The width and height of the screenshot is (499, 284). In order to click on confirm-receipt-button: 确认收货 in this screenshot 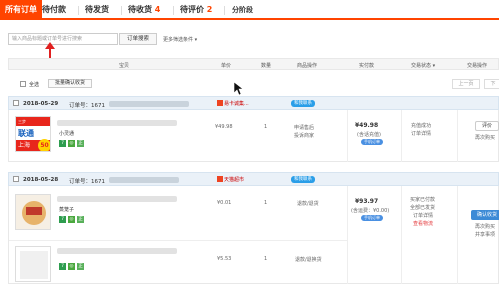, I will do `click(485, 215)`.